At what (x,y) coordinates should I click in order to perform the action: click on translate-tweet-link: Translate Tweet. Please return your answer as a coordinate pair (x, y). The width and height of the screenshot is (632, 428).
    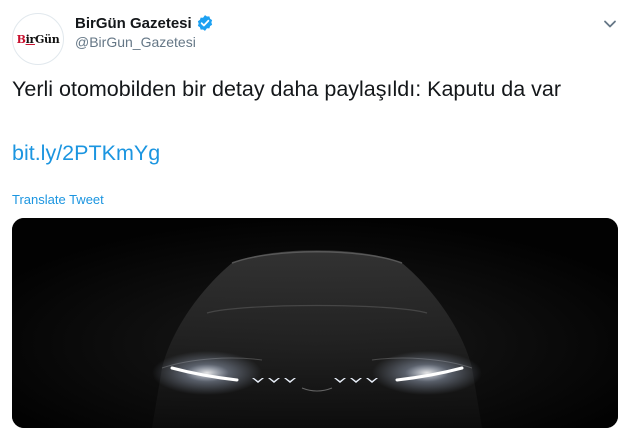
    Looking at the image, I should click on (58, 199).